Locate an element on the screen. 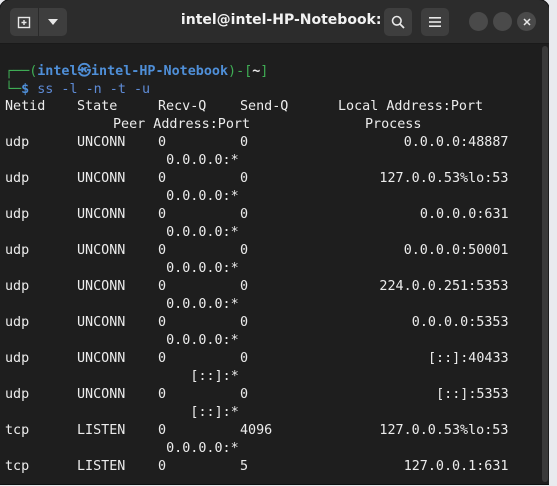 This screenshot has width=557, height=486. prompt-at-symbol: ㉿ is located at coordinates (84, 71).